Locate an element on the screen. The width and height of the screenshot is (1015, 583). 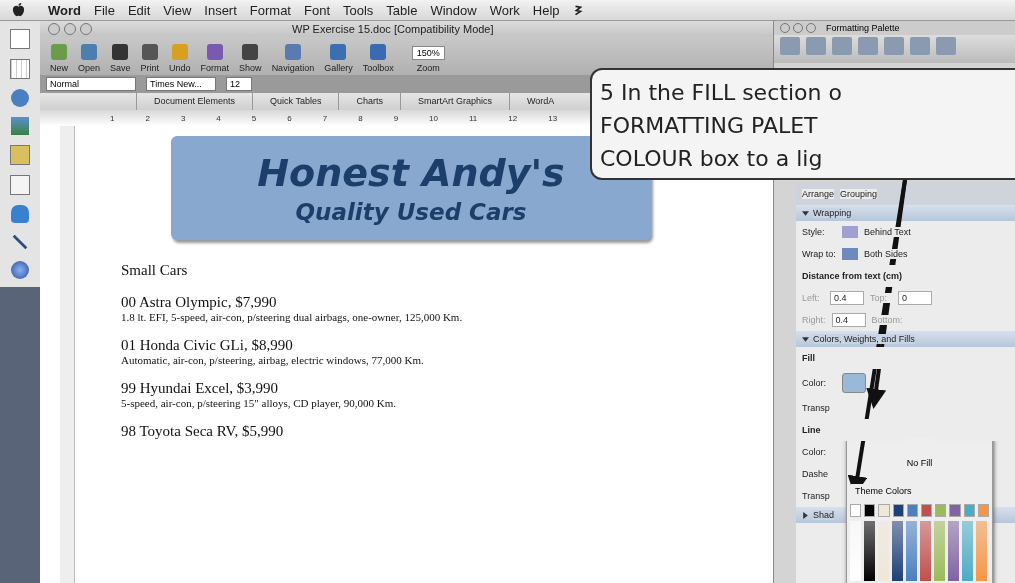
sphere-tool-icon is located at coordinates (20, 270).